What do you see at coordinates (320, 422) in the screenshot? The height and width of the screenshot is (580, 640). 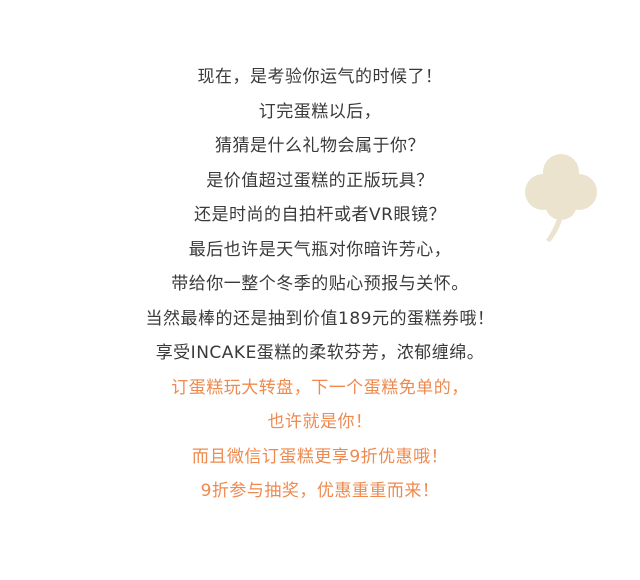 I see `highlight-line-2: 也许就是你！` at bounding box center [320, 422].